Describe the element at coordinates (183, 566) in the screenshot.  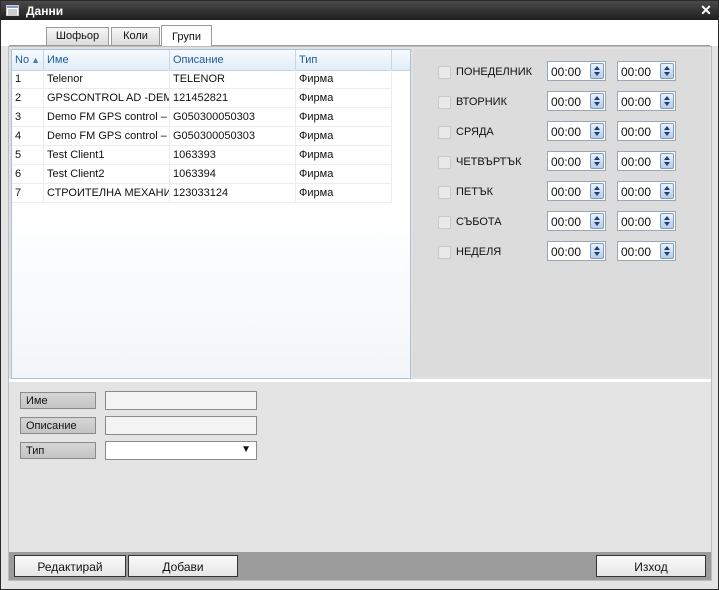
I see `add-button: Добави` at that location.